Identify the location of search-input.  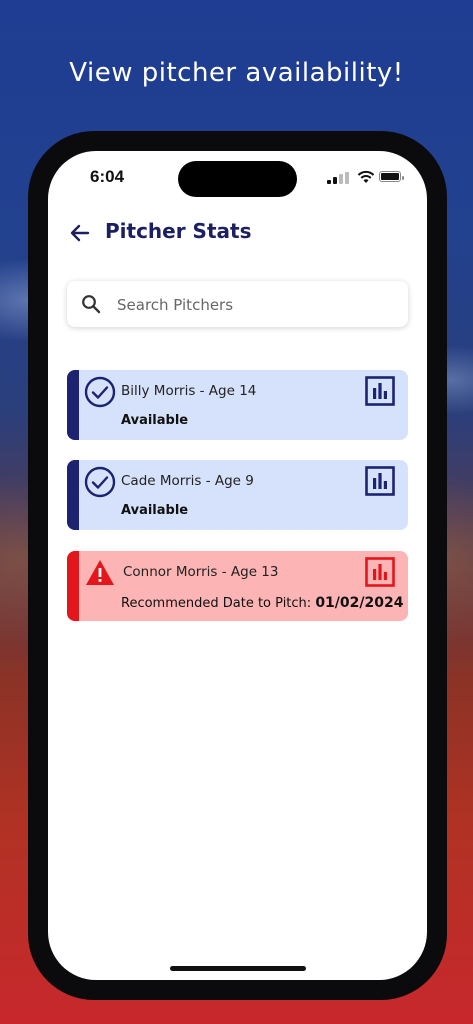
(257, 305).